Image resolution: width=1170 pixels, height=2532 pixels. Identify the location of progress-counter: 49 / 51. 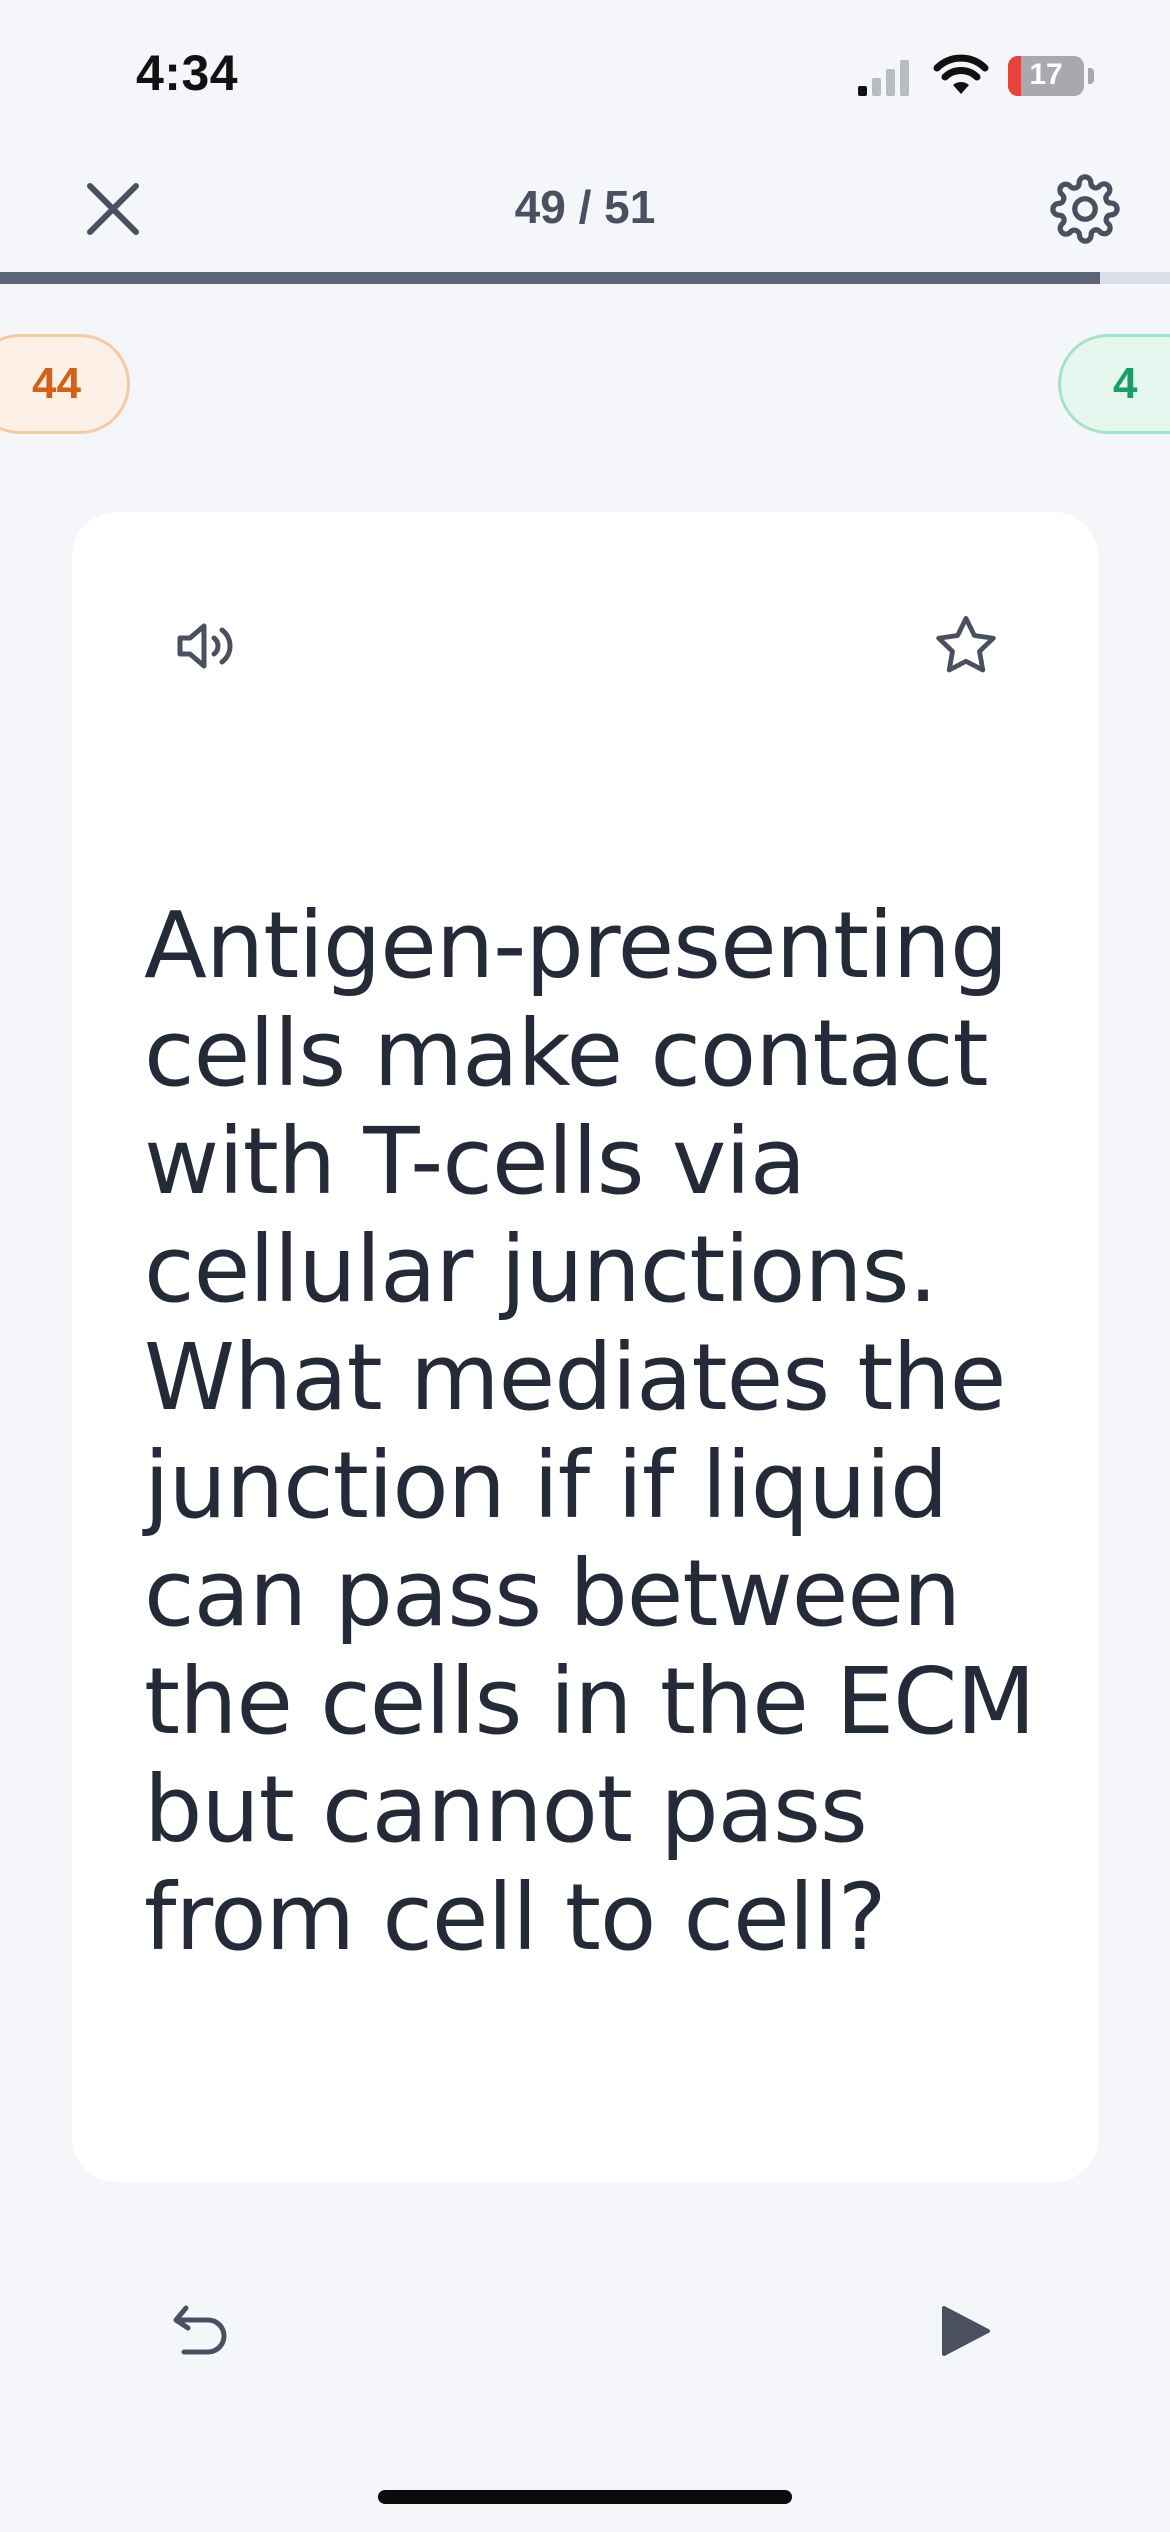
(585, 207).